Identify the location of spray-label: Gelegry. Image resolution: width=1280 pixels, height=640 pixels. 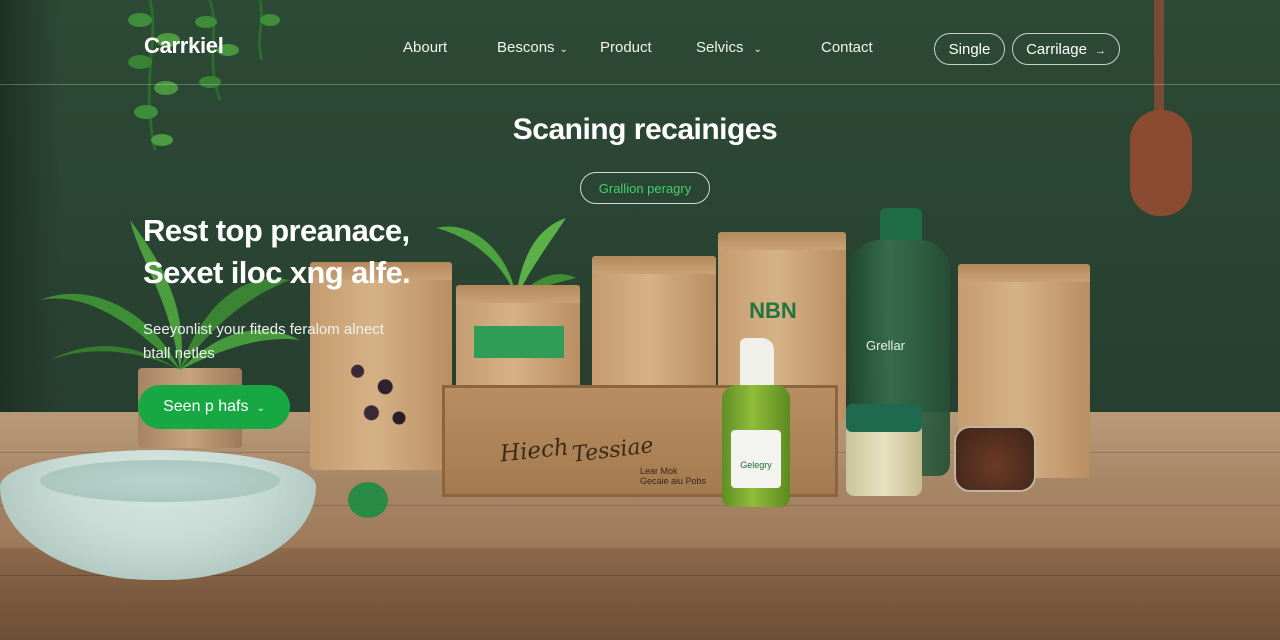
(756, 459).